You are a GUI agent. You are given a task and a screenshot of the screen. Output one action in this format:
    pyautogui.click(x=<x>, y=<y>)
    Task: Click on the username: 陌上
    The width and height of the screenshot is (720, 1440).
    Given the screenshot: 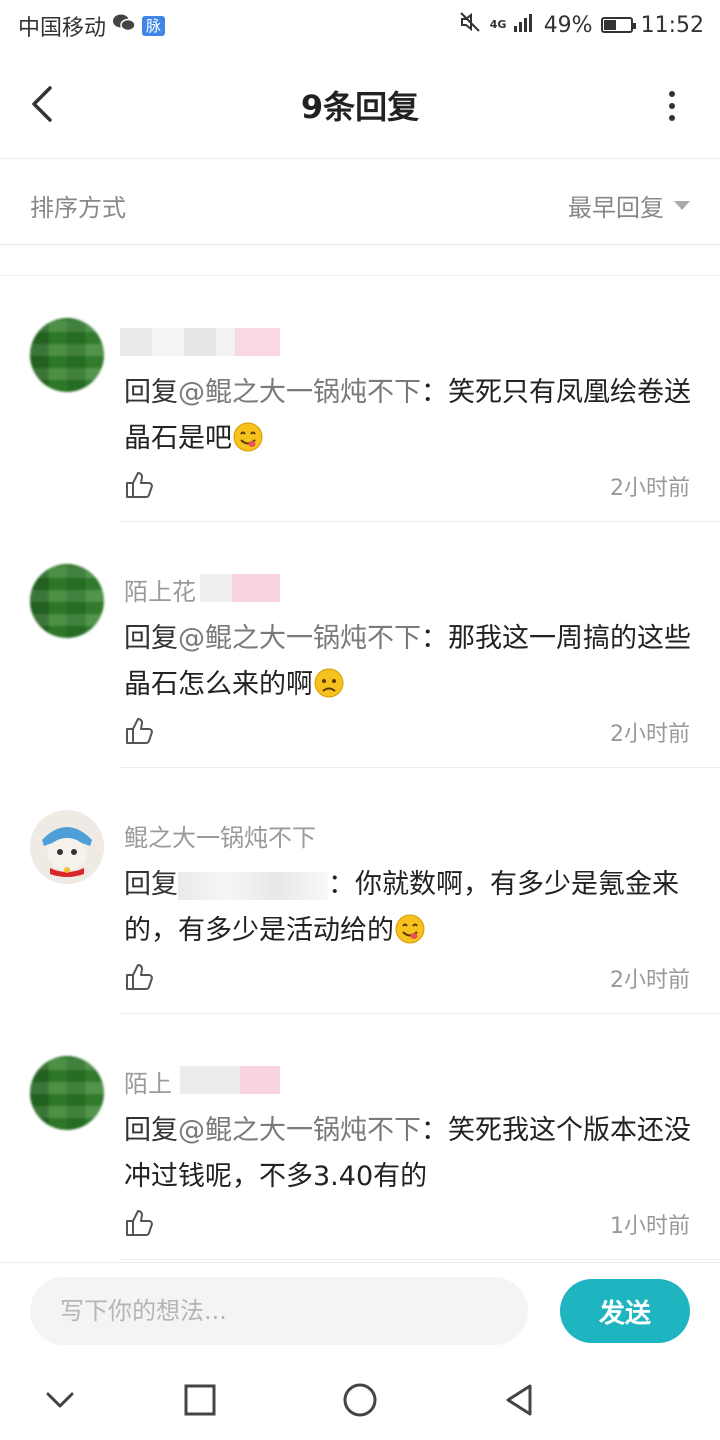 What is the action you would take?
    pyautogui.click(x=148, y=1081)
    